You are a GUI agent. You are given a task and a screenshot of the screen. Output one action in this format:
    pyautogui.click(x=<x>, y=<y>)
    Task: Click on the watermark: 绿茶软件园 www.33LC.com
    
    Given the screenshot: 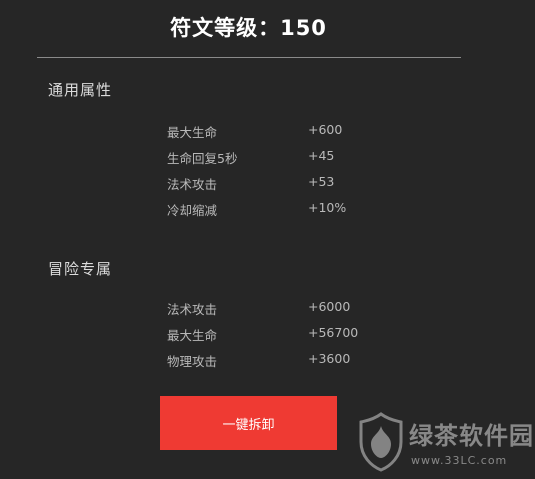 What is the action you would take?
    pyautogui.click(x=444, y=444)
    